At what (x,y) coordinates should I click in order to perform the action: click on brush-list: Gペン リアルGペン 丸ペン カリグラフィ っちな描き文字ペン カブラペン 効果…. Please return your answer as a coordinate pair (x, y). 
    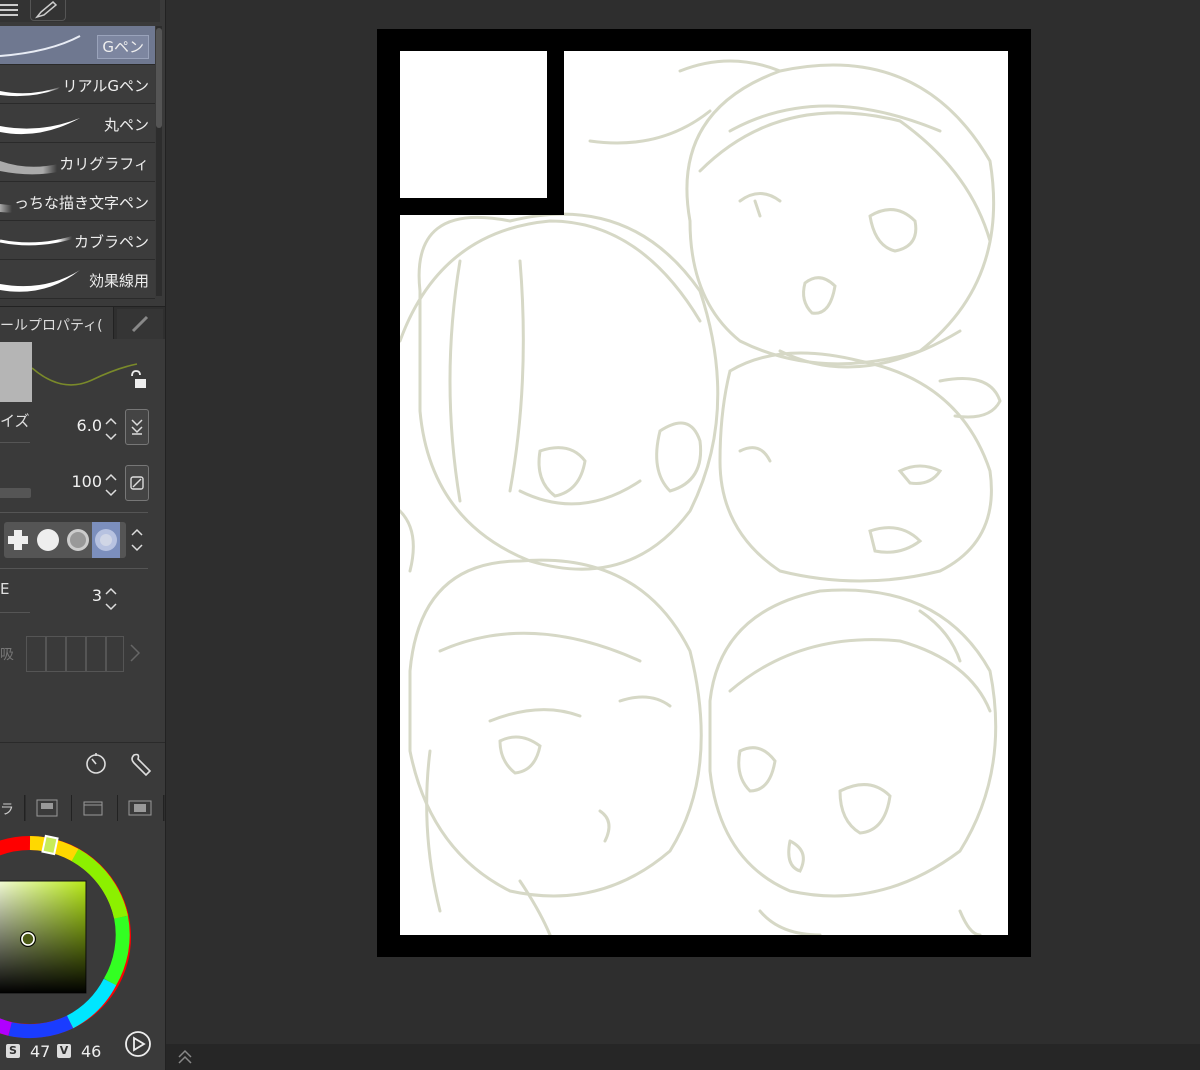
    Looking at the image, I should click on (77, 162).